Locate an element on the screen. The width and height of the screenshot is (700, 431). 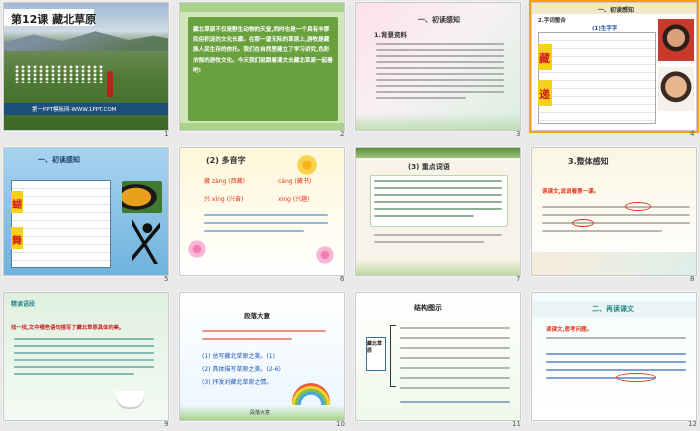
slide-thumbnail-11: 结构图示 藏北草原 is located at coordinates (438, 356).